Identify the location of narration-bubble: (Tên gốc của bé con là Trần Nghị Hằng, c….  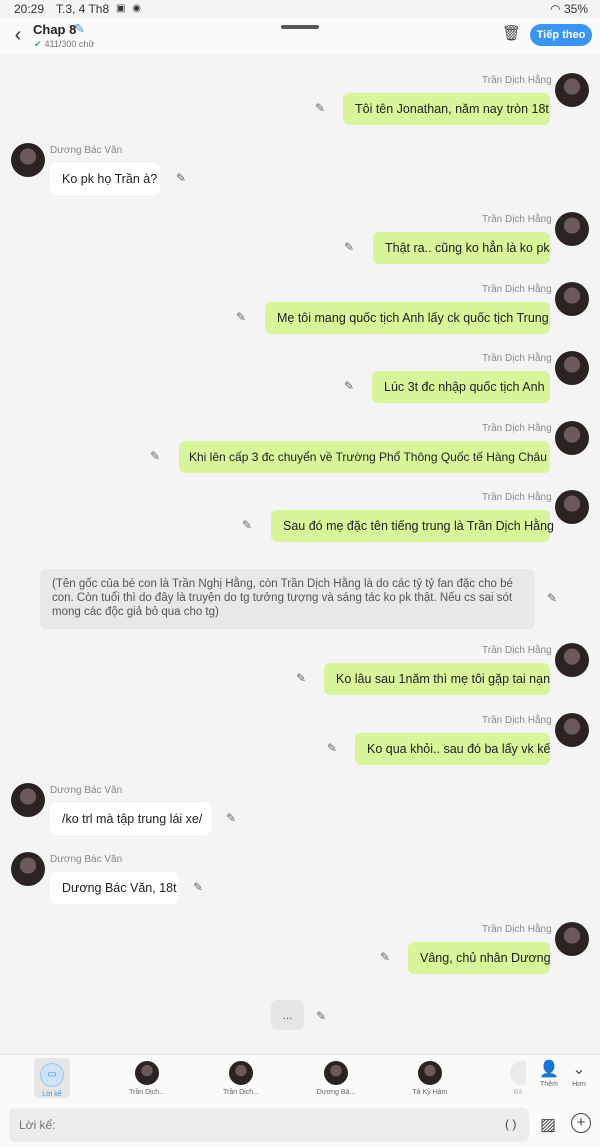
(287, 599).